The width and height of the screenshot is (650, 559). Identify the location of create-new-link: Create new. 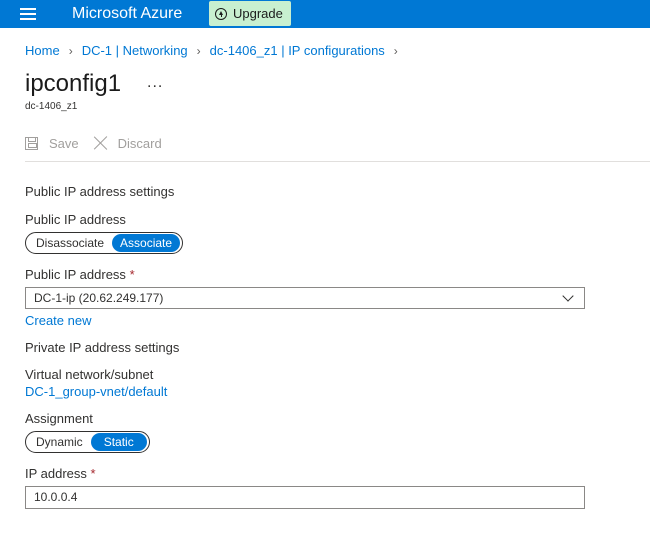
(58, 320).